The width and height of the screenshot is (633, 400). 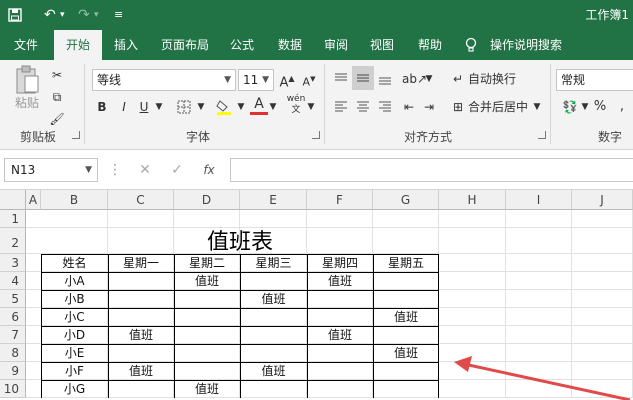 I want to click on table-header-cell: 星期三, so click(x=273, y=263).